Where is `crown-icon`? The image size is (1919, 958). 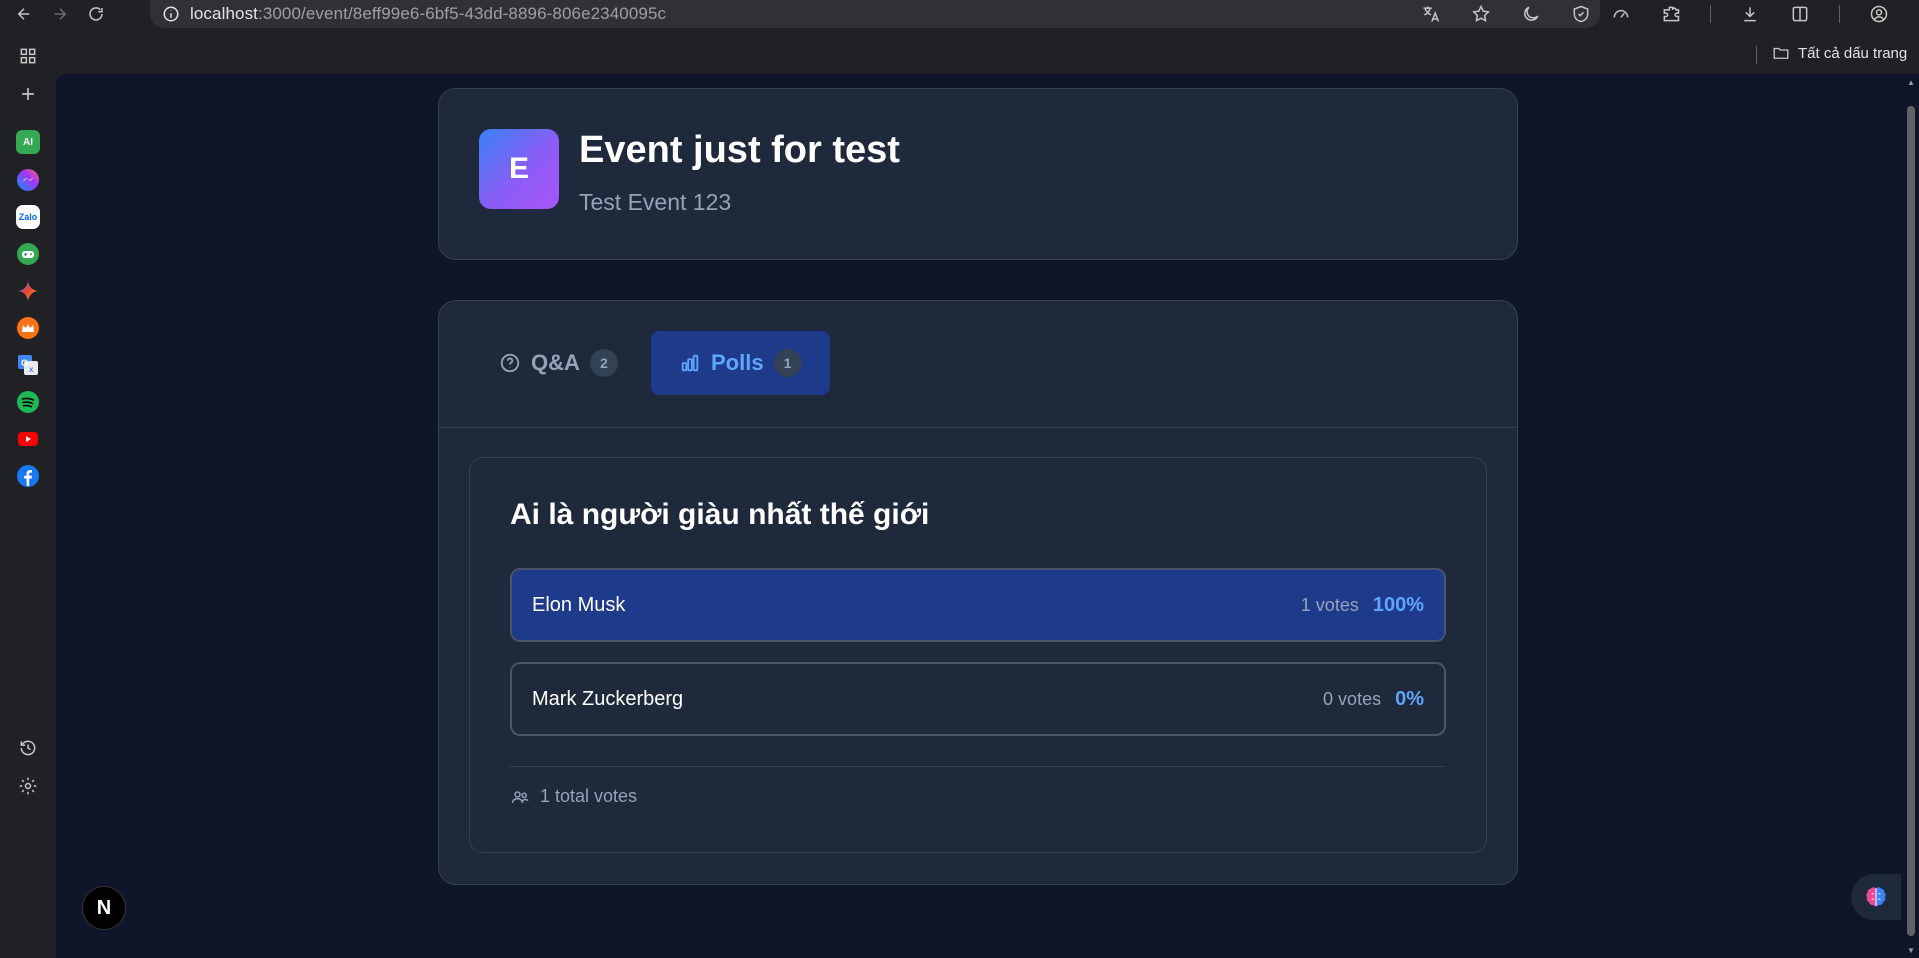
crown-icon is located at coordinates (28, 328).